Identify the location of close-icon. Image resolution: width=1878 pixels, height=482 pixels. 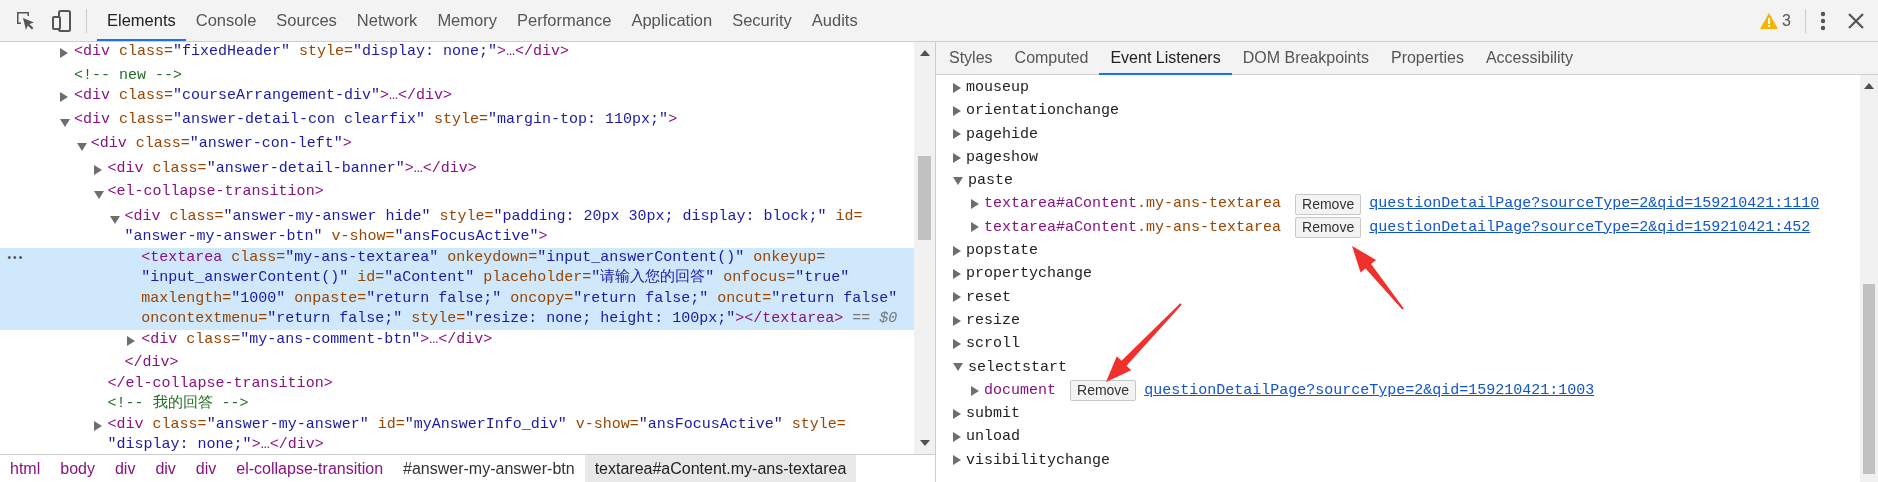
(1856, 20).